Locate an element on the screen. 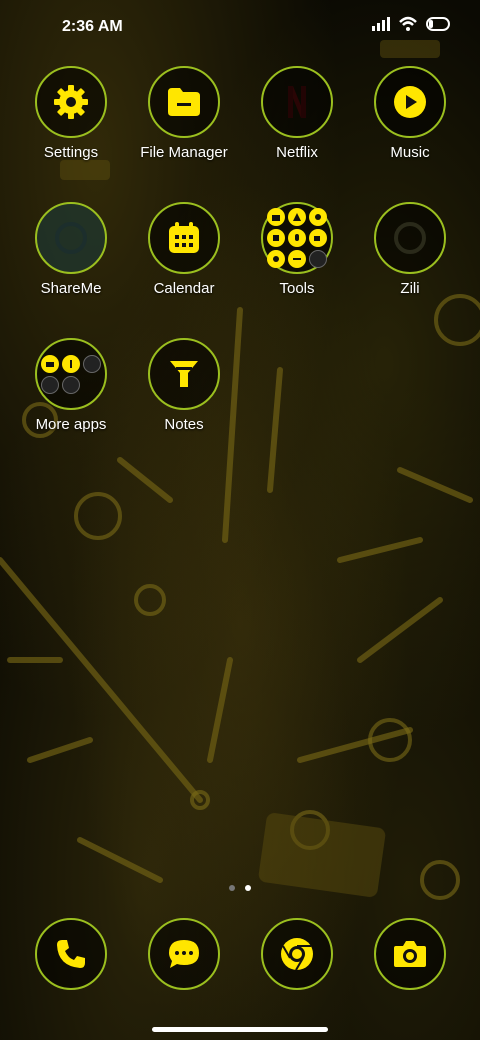  more-apps-folder-icon is located at coordinates (71, 374).